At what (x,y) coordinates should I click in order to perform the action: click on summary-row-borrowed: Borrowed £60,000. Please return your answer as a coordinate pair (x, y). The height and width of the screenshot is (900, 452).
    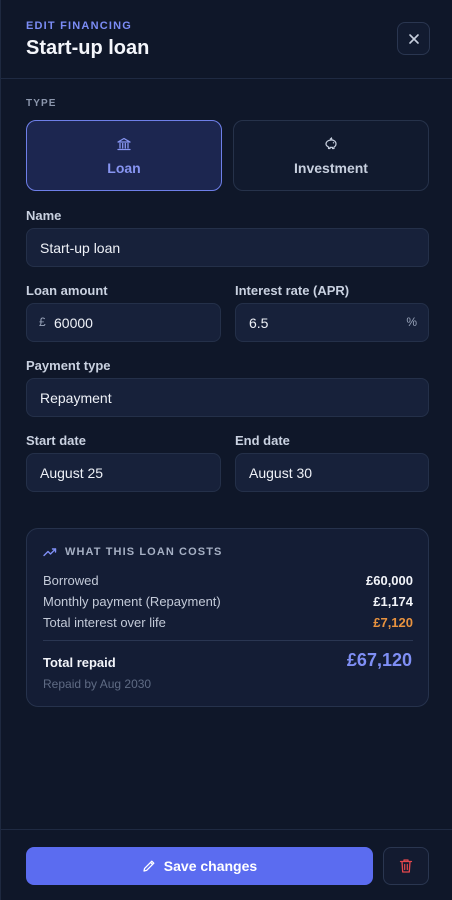
    Looking at the image, I should click on (228, 580).